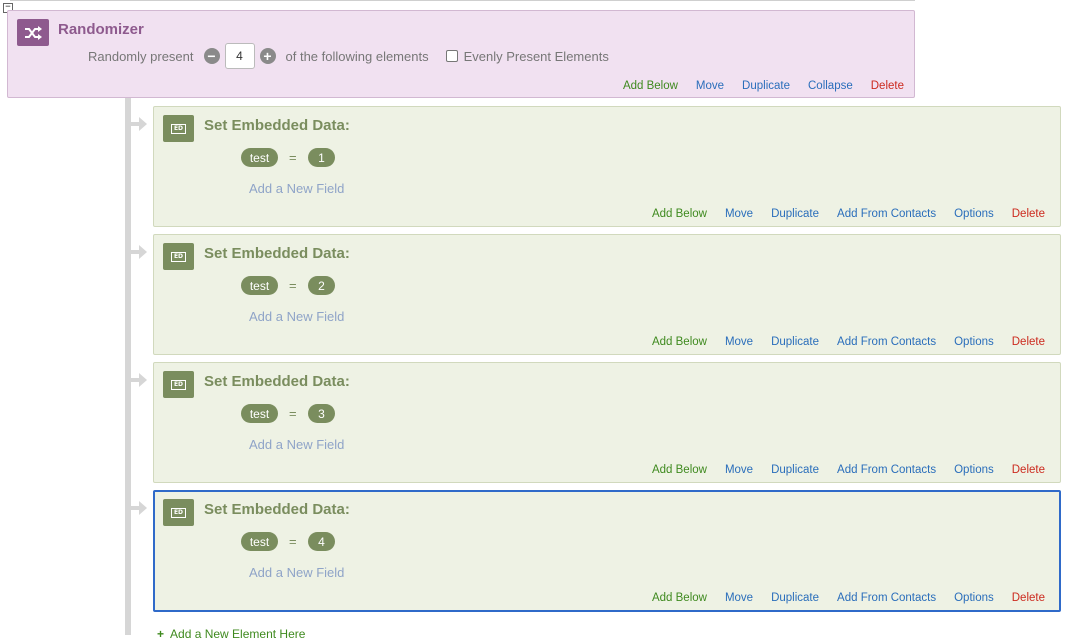 The width and height of the screenshot is (1075, 641). I want to click on top-divider, so click(462, 0).